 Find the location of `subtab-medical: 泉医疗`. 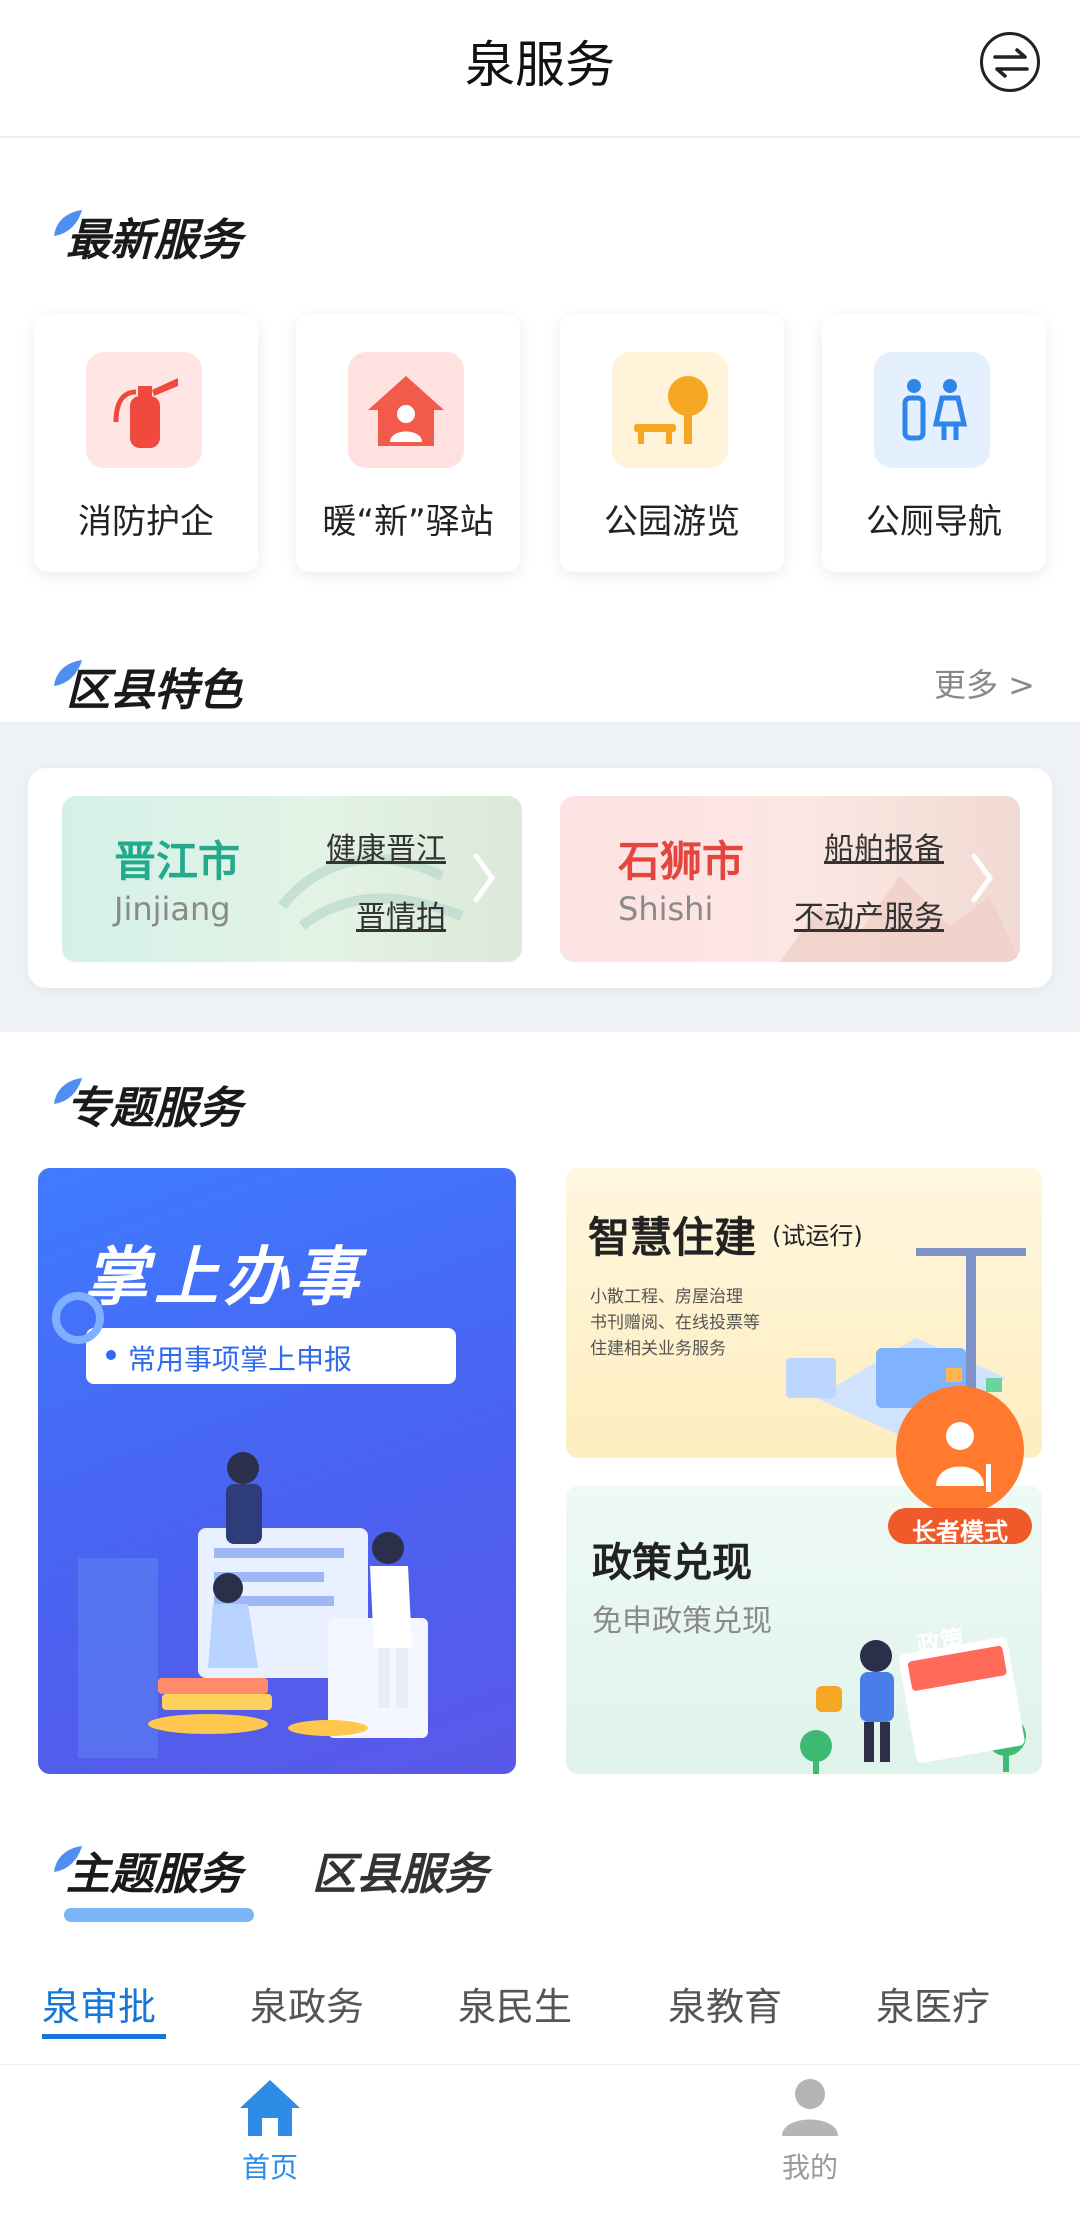

subtab-medical: 泉医疗 is located at coordinates (933, 2003).